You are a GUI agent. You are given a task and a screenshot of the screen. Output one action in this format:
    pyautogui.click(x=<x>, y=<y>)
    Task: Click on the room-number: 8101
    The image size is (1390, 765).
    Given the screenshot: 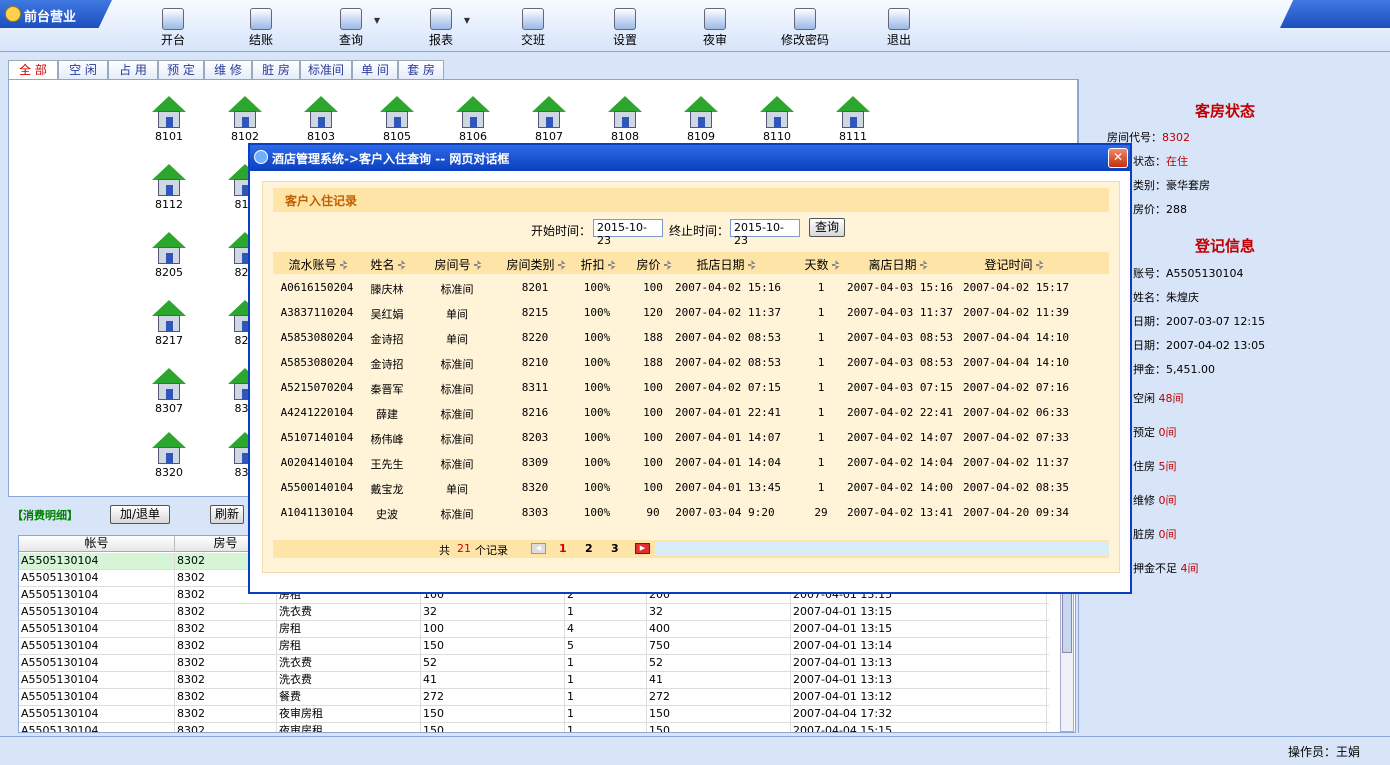 What is the action you would take?
    pyautogui.click(x=169, y=136)
    